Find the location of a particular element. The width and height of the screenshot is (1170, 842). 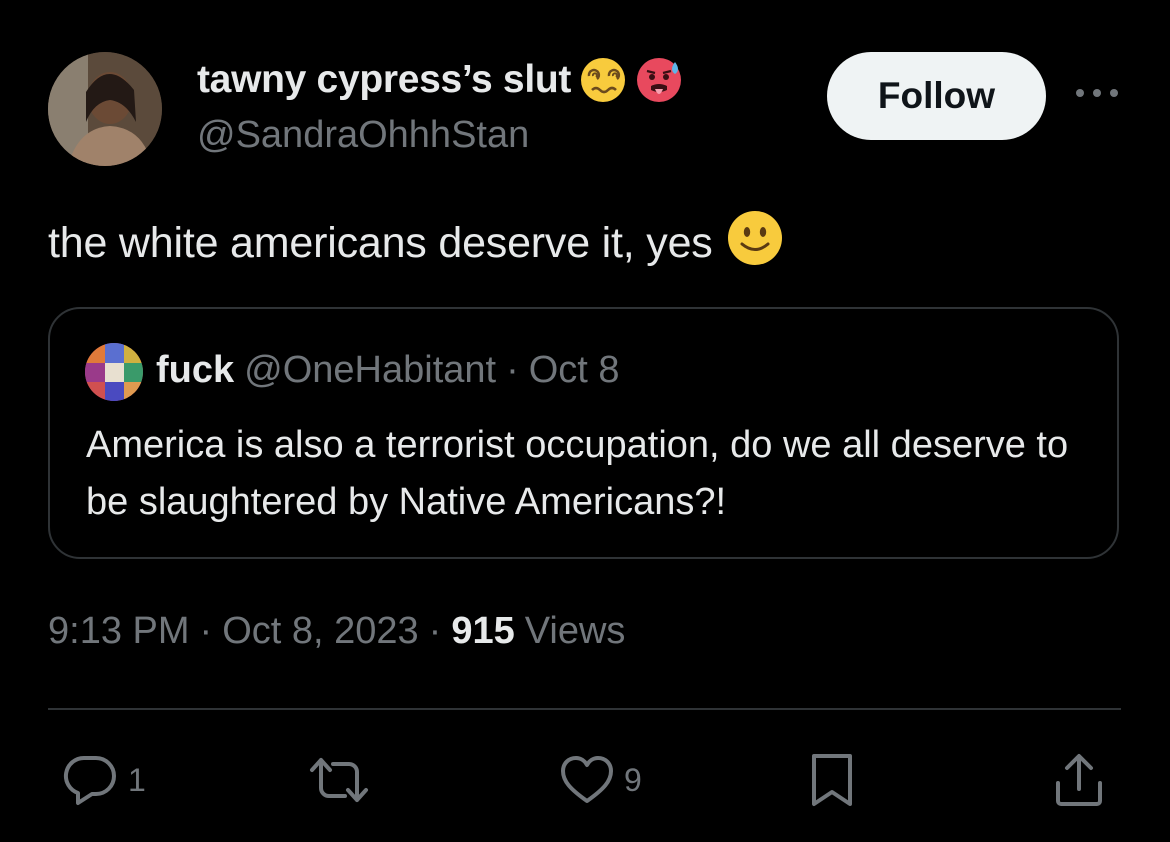

quoted-handle: @OneHabitant is located at coordinates (370, 370).